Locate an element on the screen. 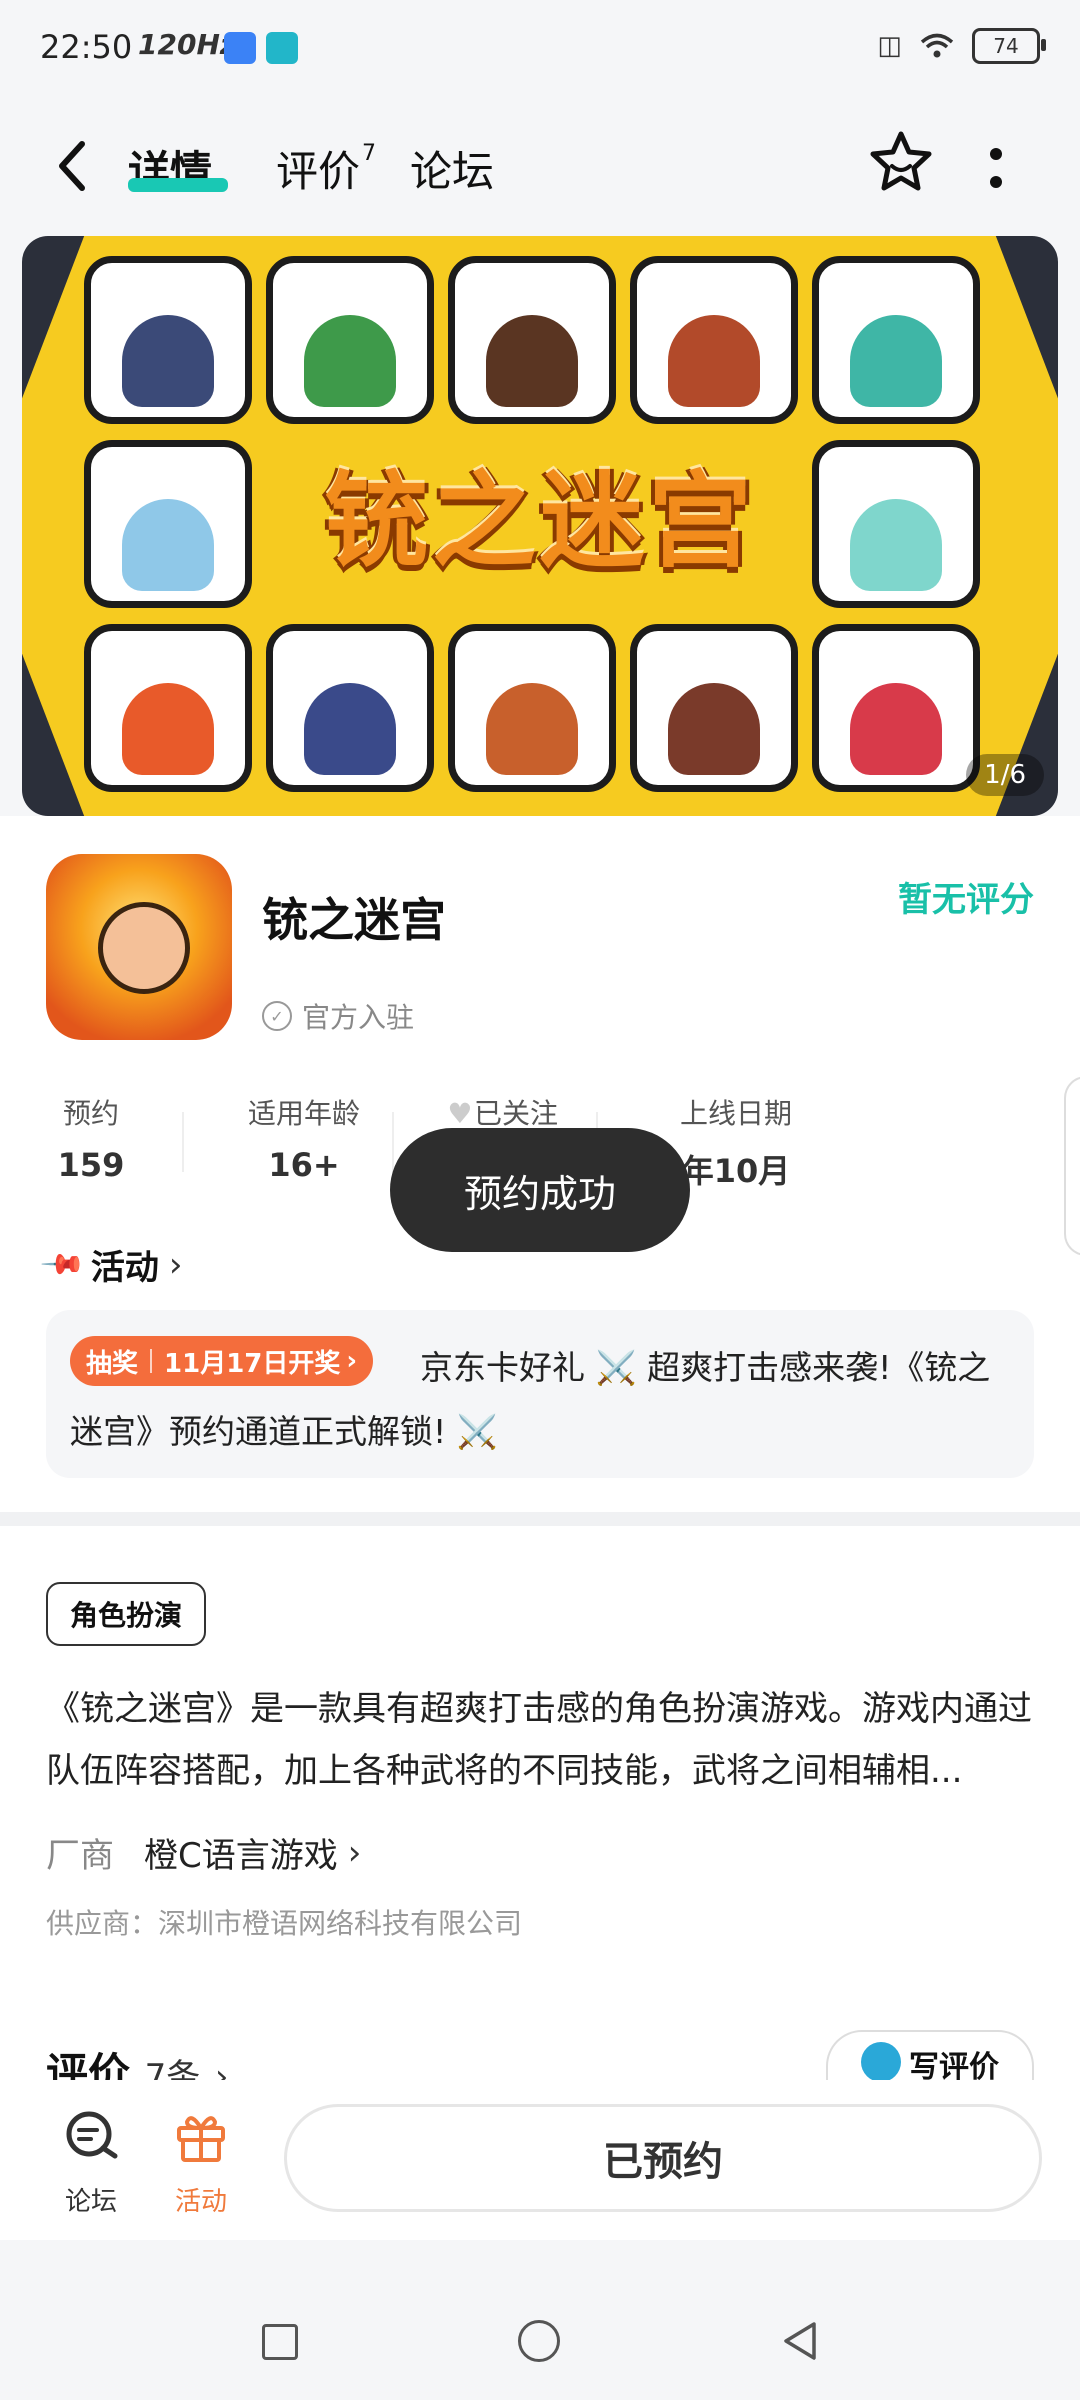 This screenshot has width=1080, height=2400. vendor-name: 橙C语言游戏 is located at coordinates (241, 1856).